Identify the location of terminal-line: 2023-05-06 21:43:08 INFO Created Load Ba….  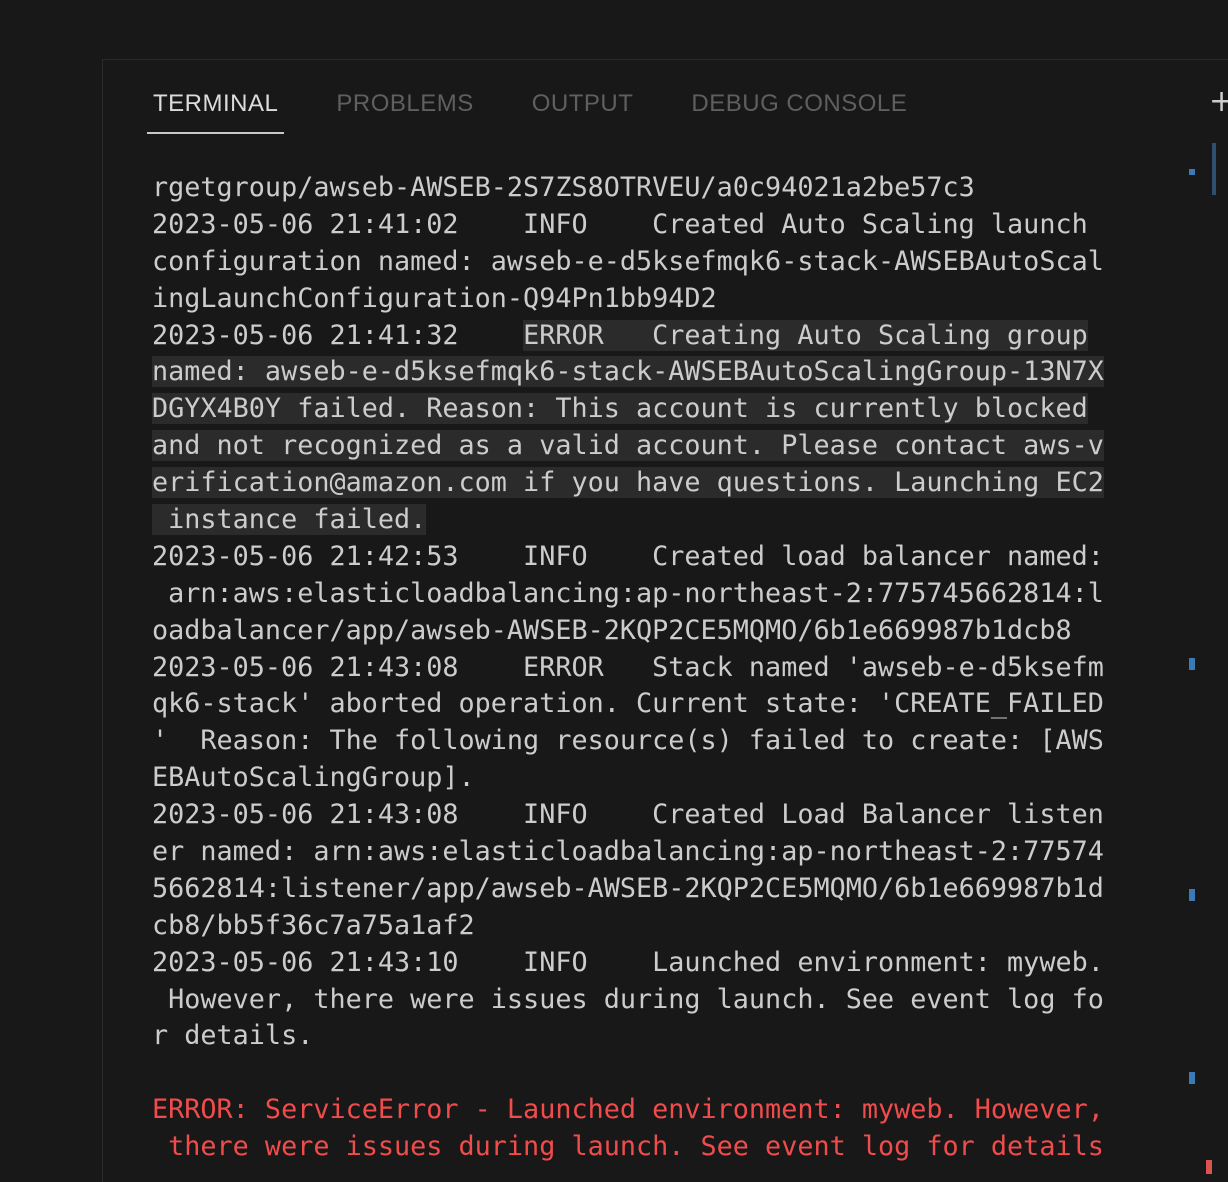
(628, 815).